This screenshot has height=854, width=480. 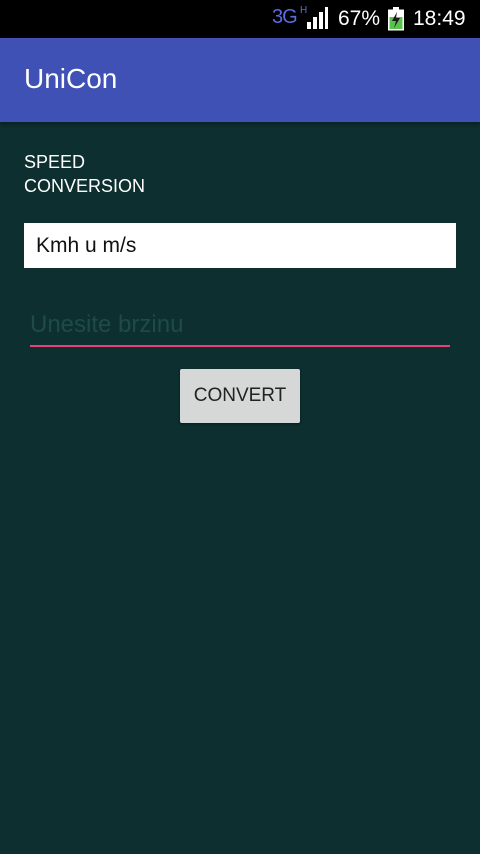 What do you see at coordinates (285, 17) in the screenshot?
I see `network-type: 3G` at bounding box center [285, 17].